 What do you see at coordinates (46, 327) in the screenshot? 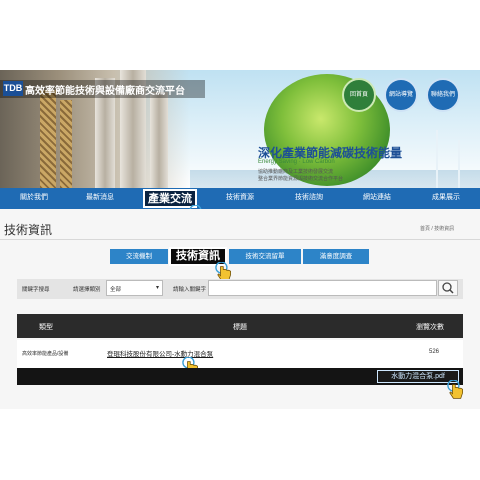
I see `column-header-type: 類型` at bounding box center [46, 327].